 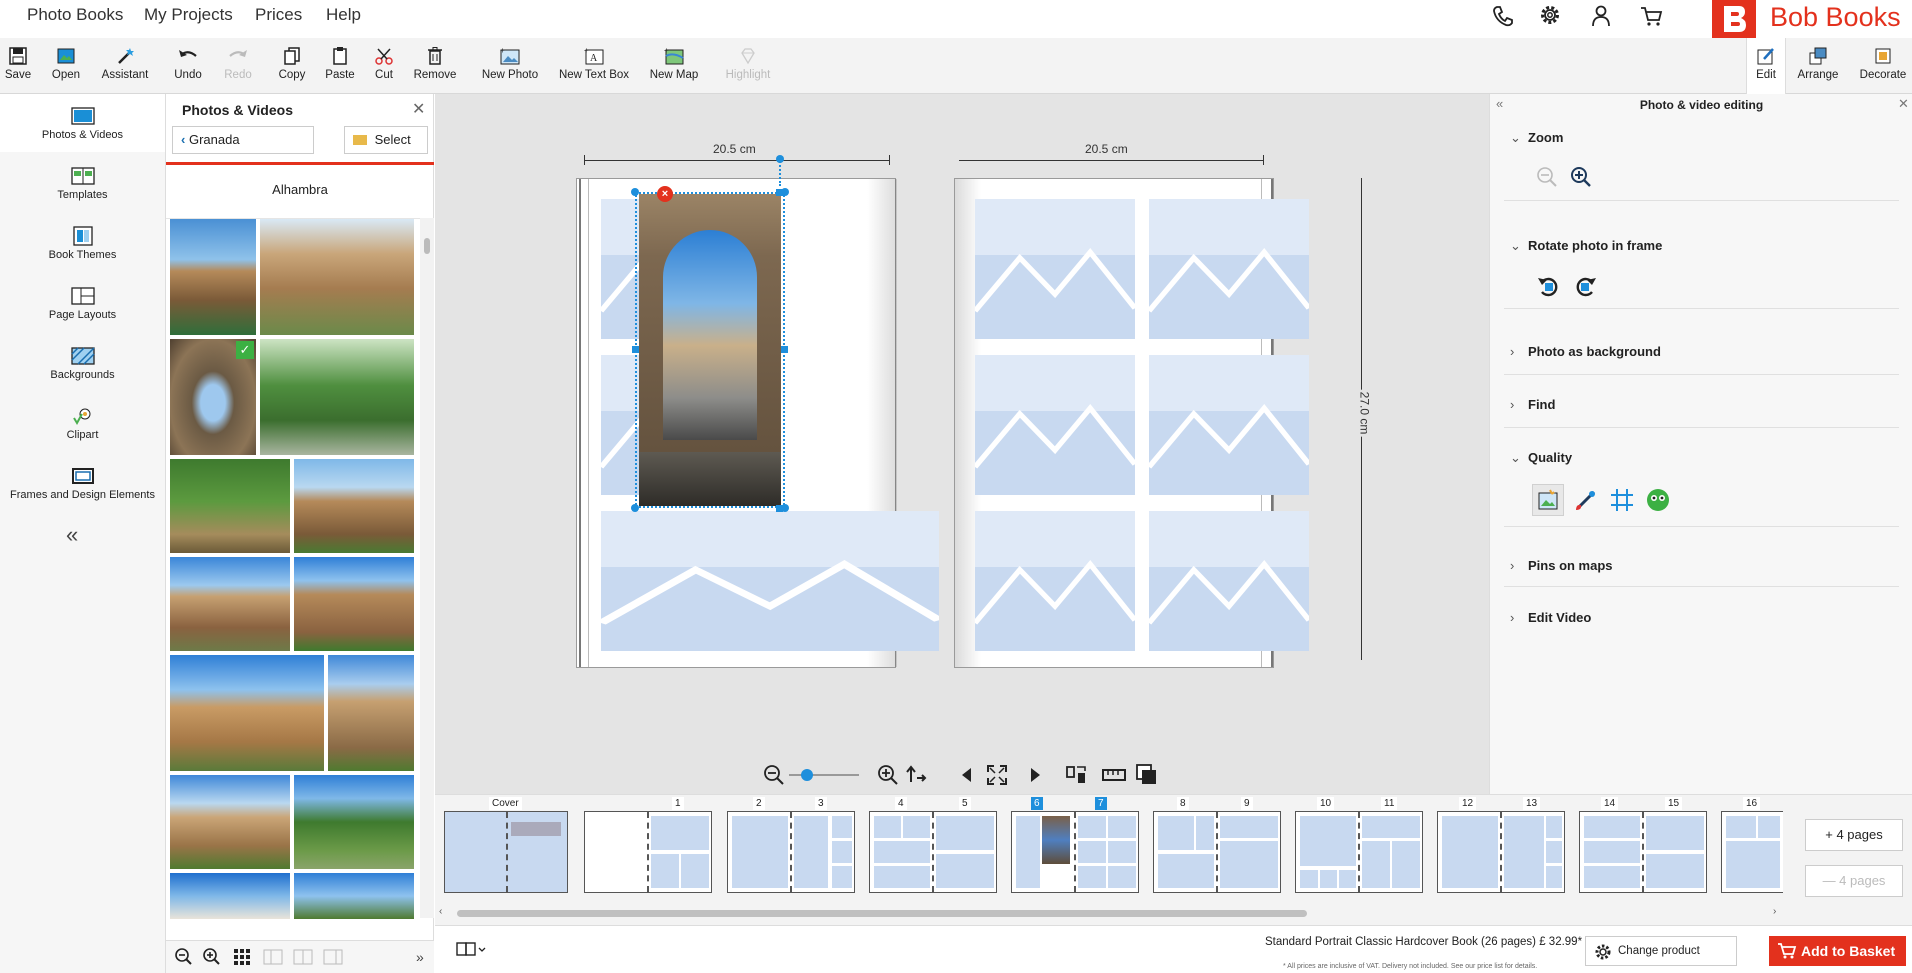 I want to click on paste-button: Paste, so click(x=340, y=66).